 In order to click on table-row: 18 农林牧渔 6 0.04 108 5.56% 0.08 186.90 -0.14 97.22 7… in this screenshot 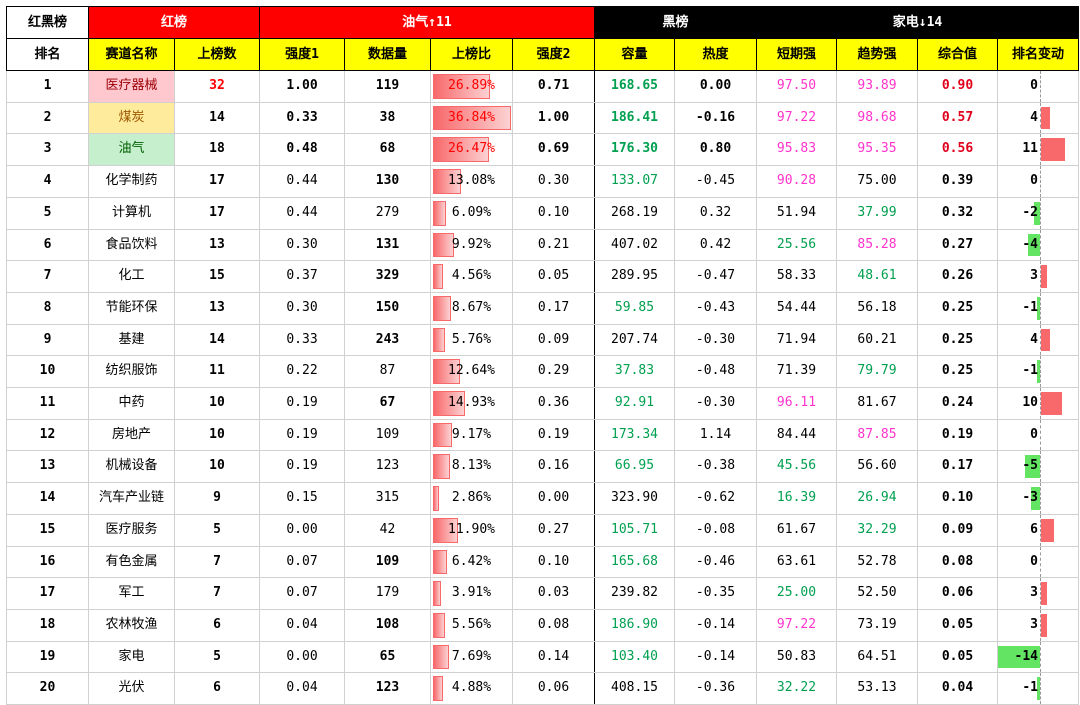, I will do `click(542, 625)`.